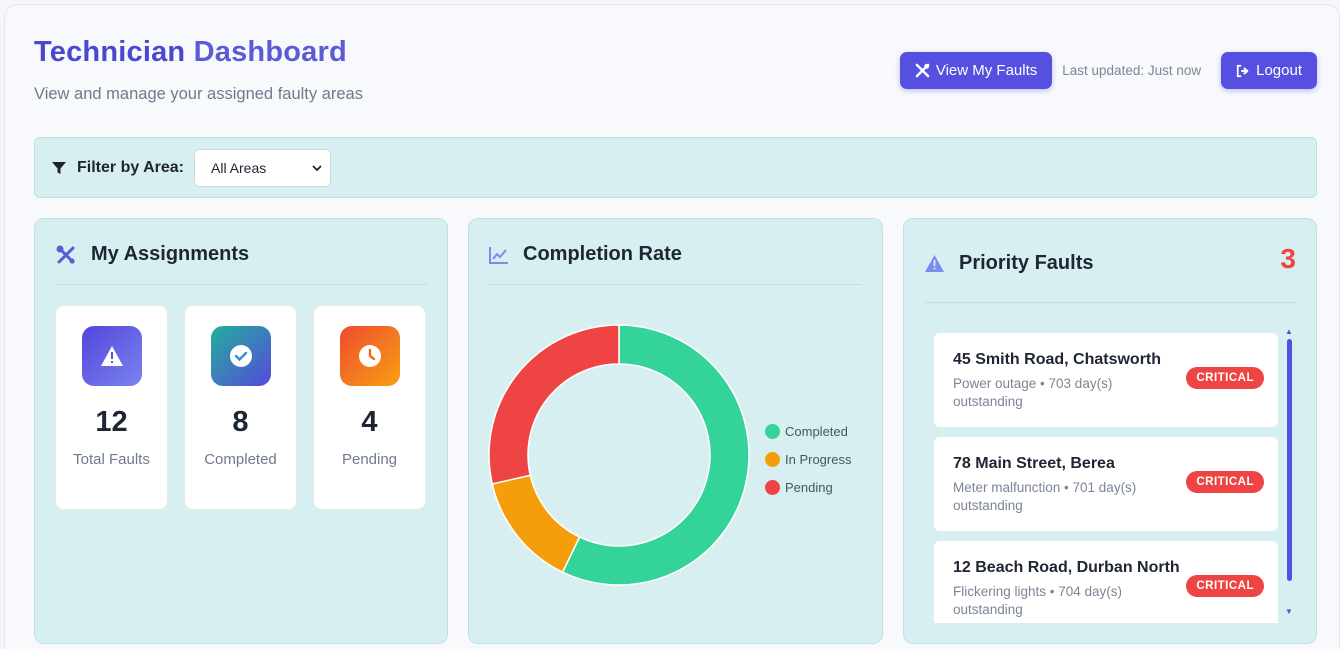 This screenshot has width=1340, height=649. I want to click on stat-completed: 8 Completed, so click(240, 407).